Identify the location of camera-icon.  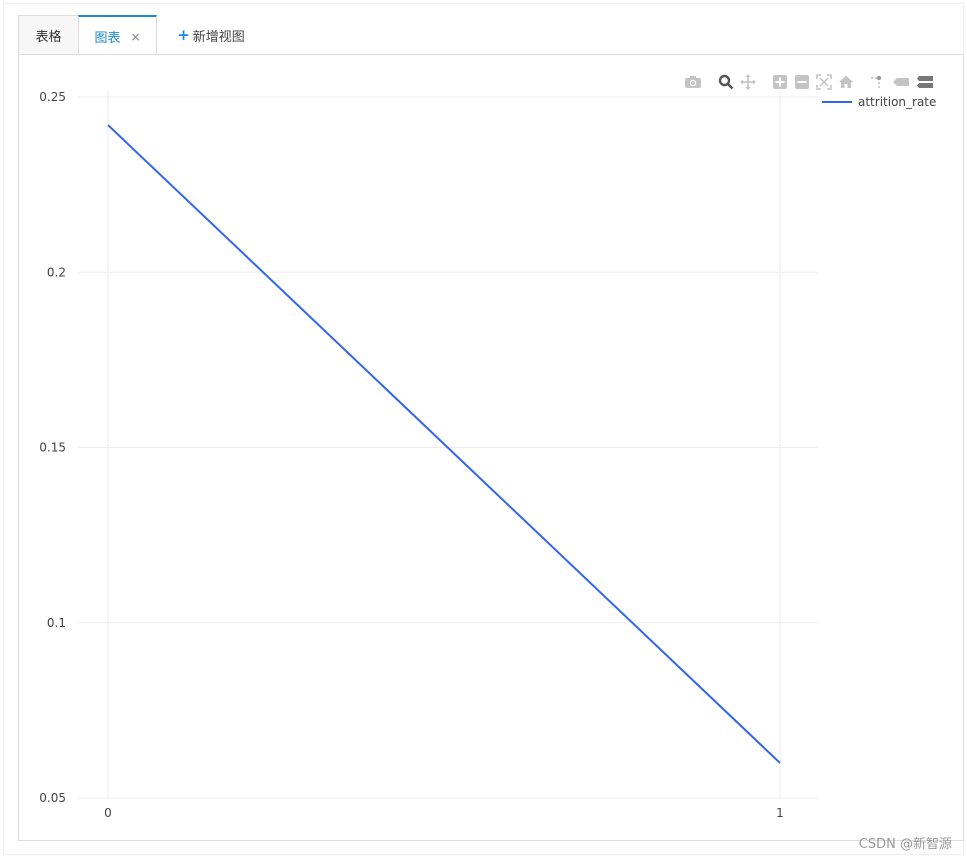
(693, 82).